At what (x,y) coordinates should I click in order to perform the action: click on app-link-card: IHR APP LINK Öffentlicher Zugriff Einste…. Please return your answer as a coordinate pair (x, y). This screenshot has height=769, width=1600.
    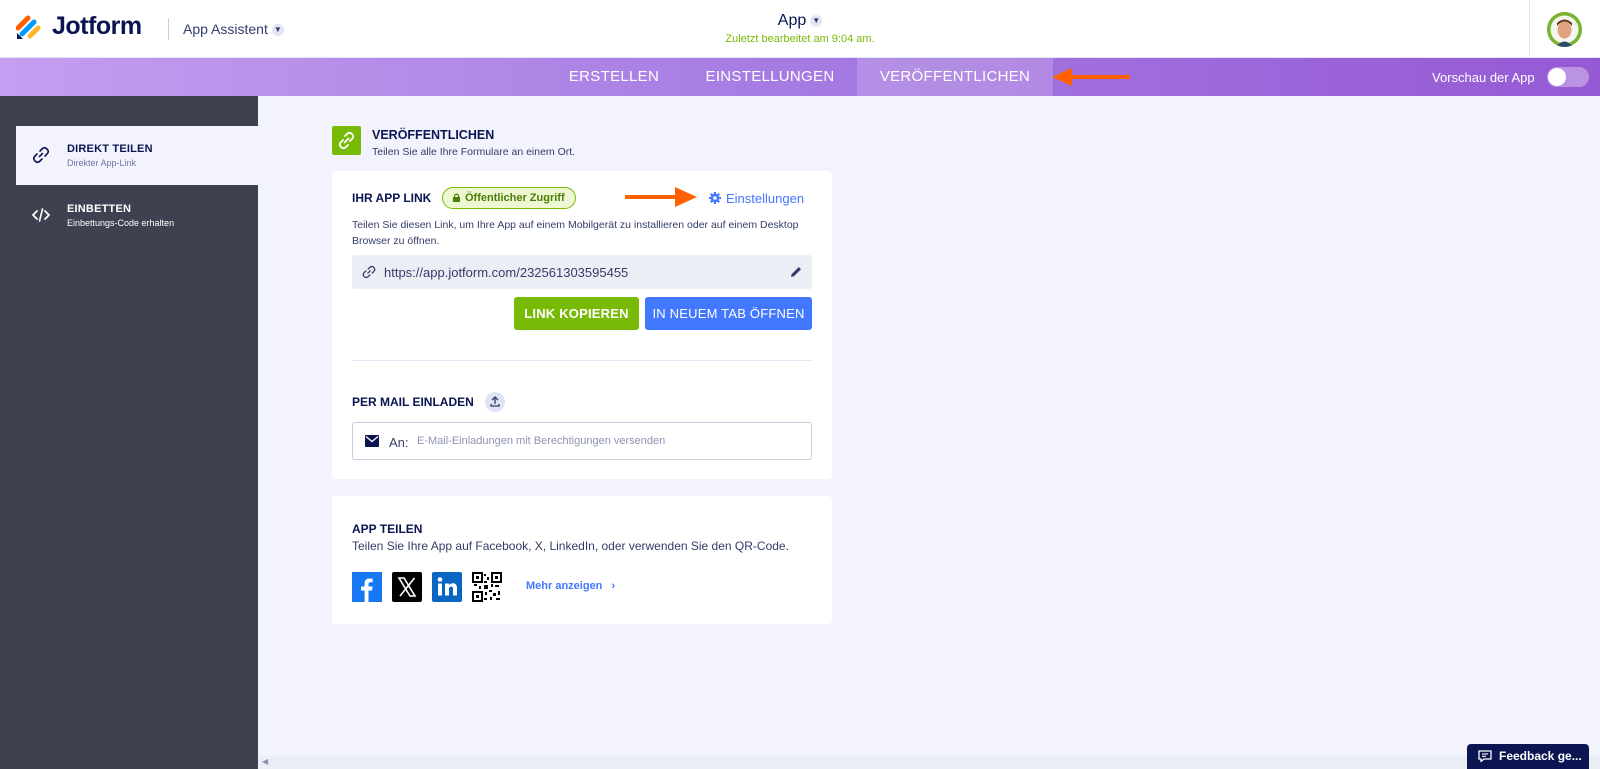
    Looking at the image, I should click on (582, 325).